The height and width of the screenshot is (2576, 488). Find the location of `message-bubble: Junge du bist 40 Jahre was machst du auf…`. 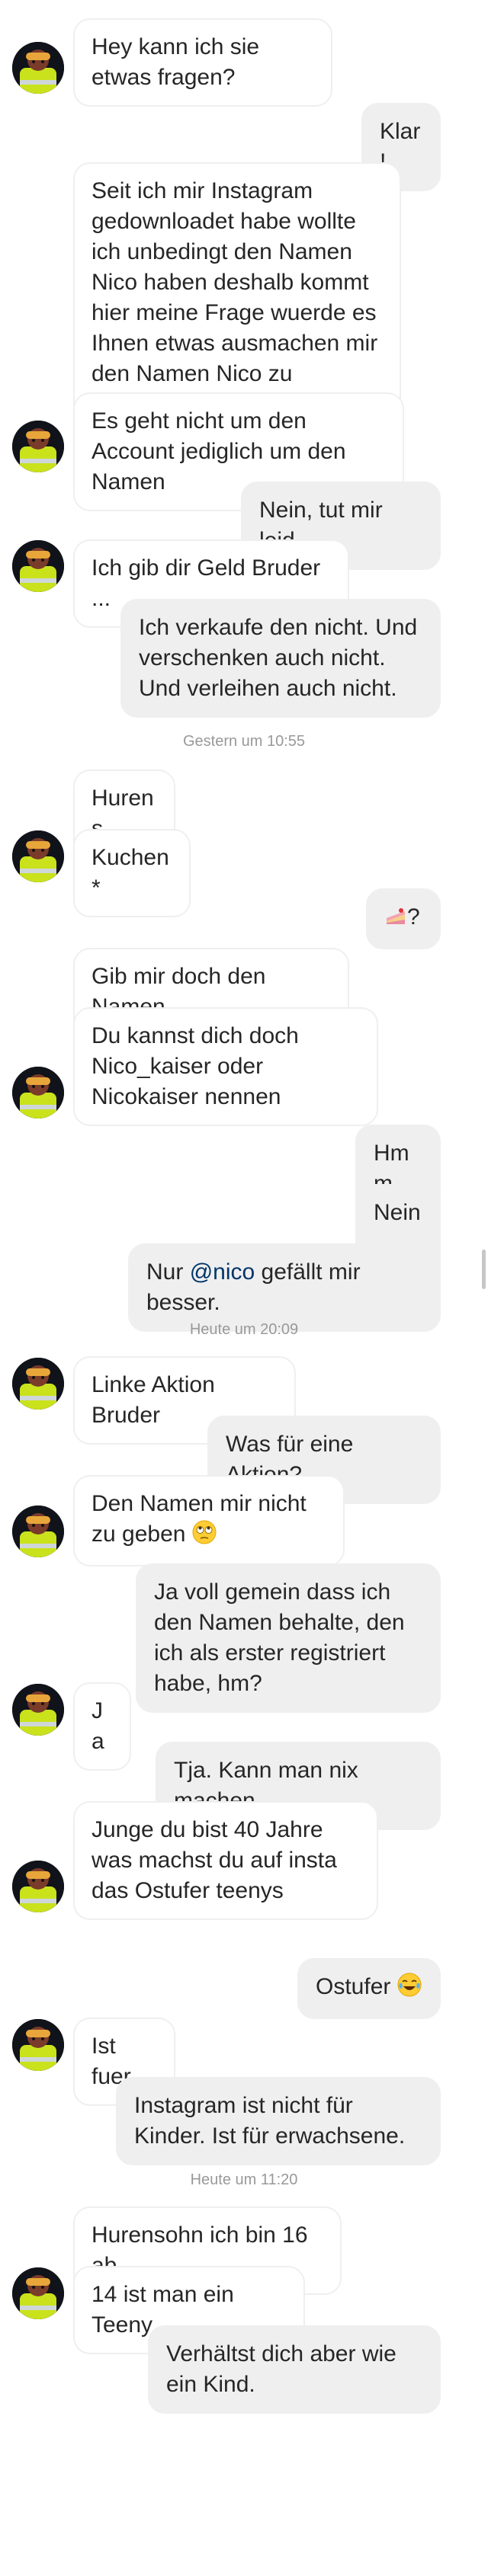

message-bubble: Junge du bist 40 Jahre was machst du auf… is located at coordinates (225, 1860).